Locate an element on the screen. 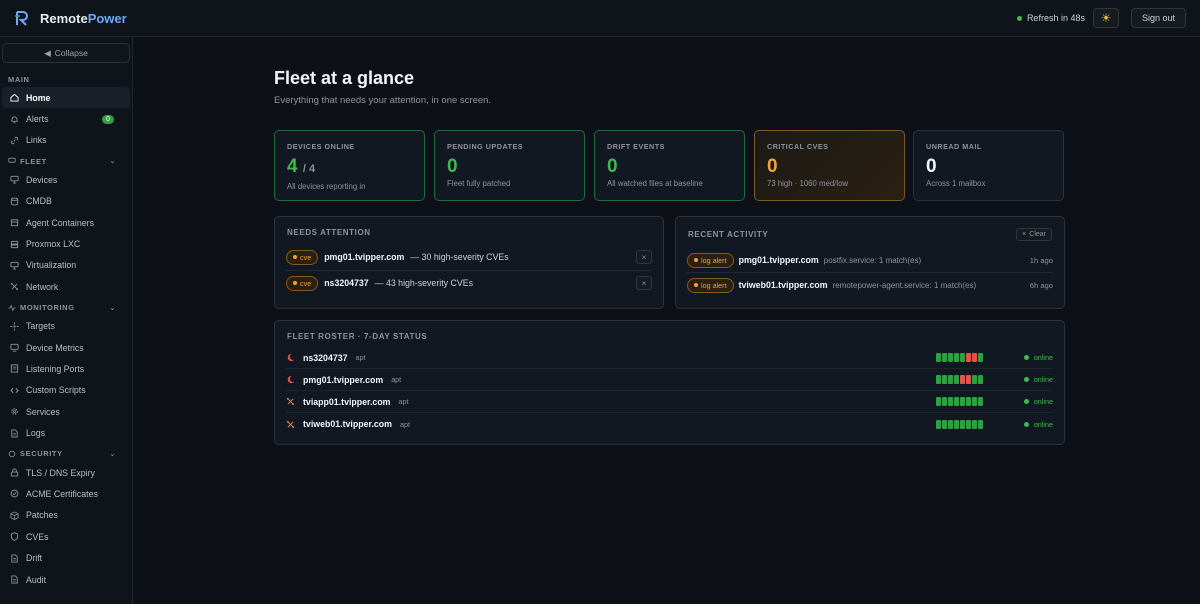 This screenshot has height=604, width=1200. sidebar-item-cves: CVEs is located at coordinates (66, 536).